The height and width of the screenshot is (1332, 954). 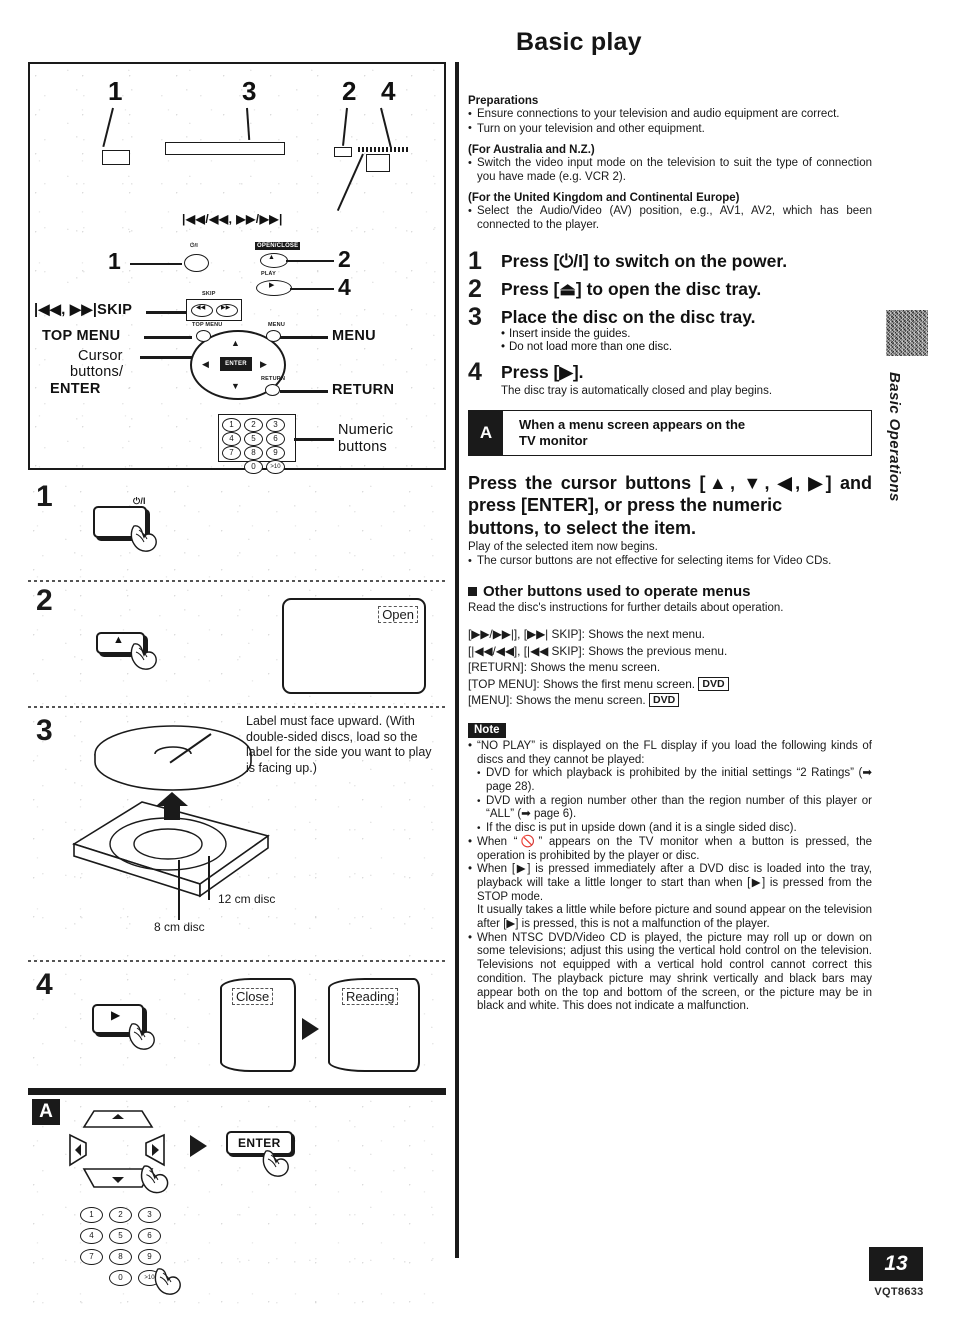 What do you see at coordinates (205, 364) in the screenshot?
I see `cursor-left-icon: ◀` at bounding box center [205, 364].